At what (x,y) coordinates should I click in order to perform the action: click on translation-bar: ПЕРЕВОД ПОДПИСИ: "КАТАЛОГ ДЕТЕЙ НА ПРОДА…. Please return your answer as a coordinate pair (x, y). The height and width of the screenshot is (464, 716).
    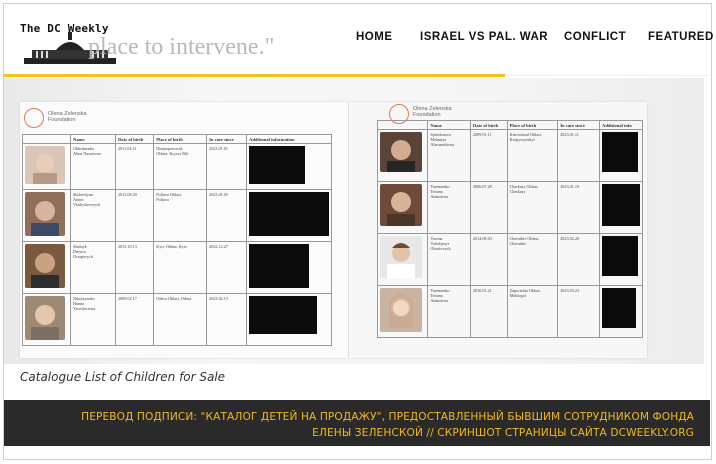
    Looking at the image, I should click on (357, 423).